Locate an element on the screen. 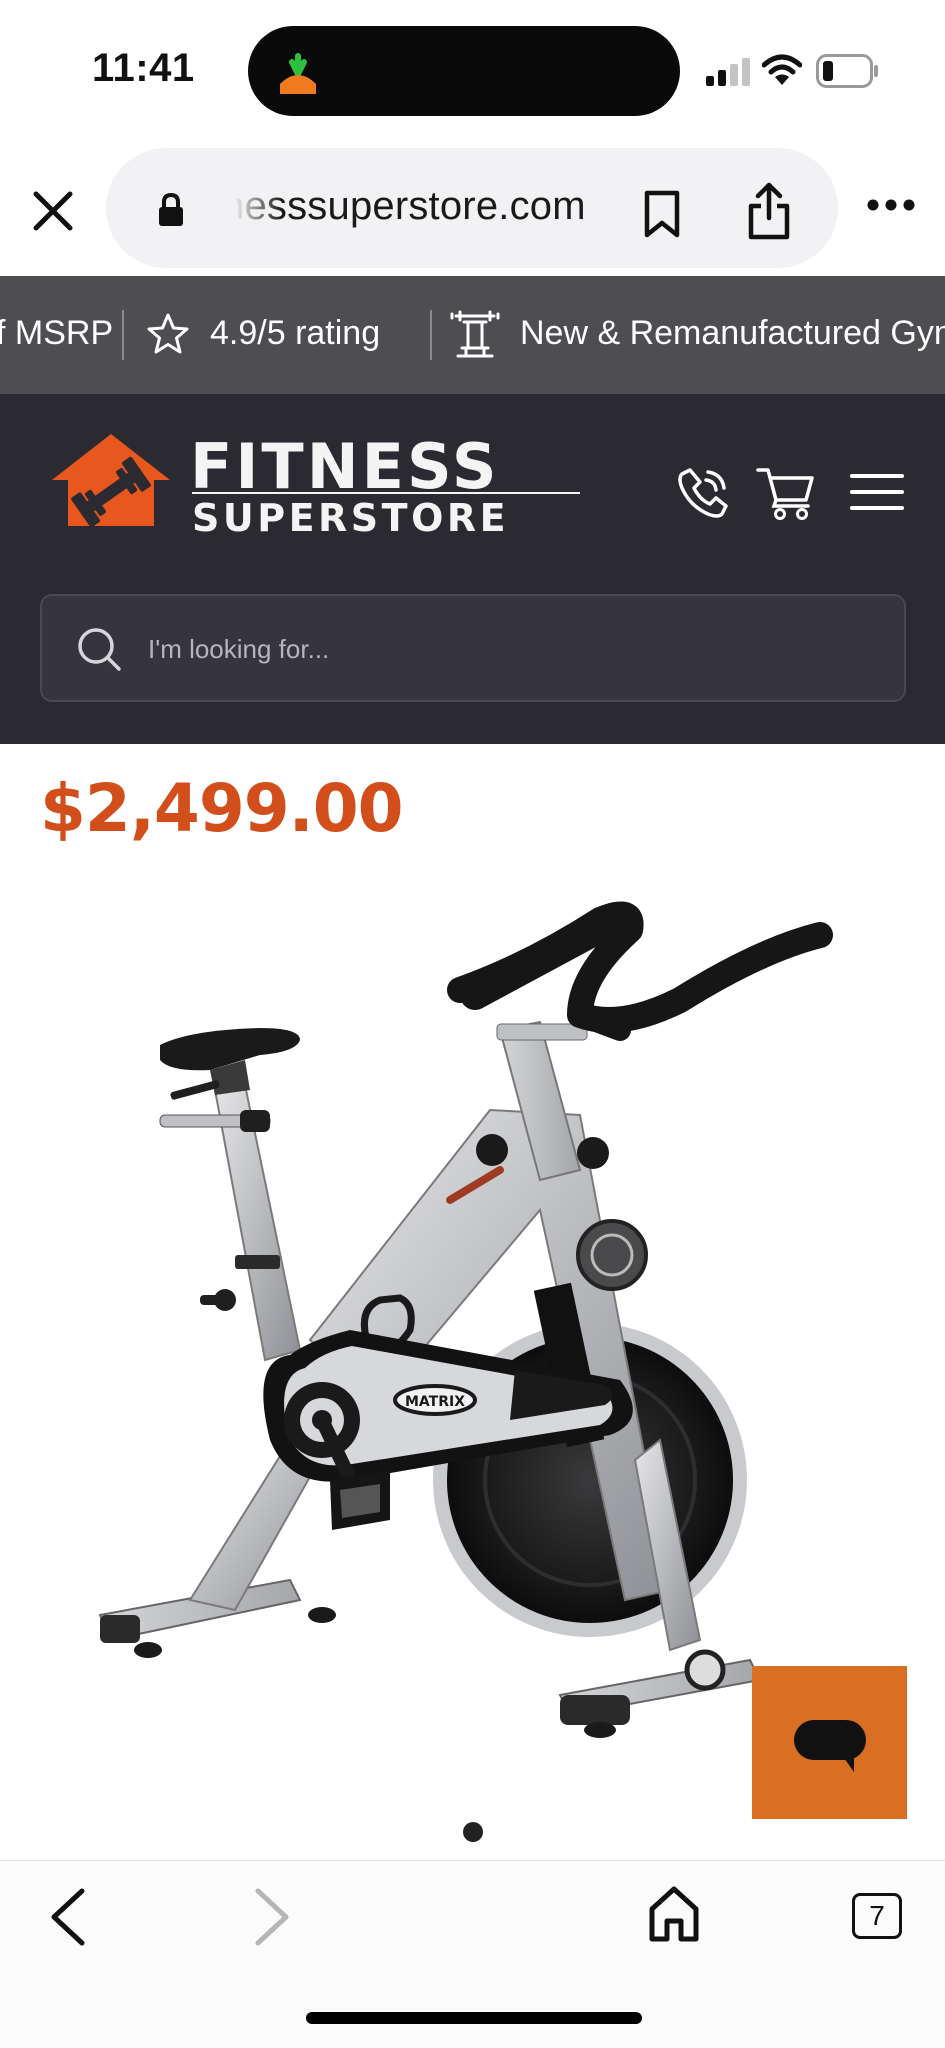  bookmark-icon is located at coordinates (662, 214).